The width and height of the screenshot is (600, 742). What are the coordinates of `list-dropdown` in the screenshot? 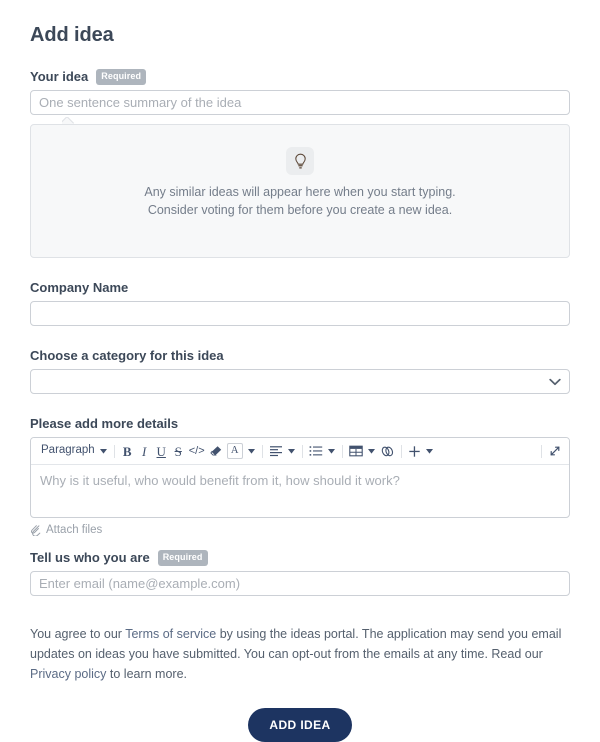 It's located at (331, 451).